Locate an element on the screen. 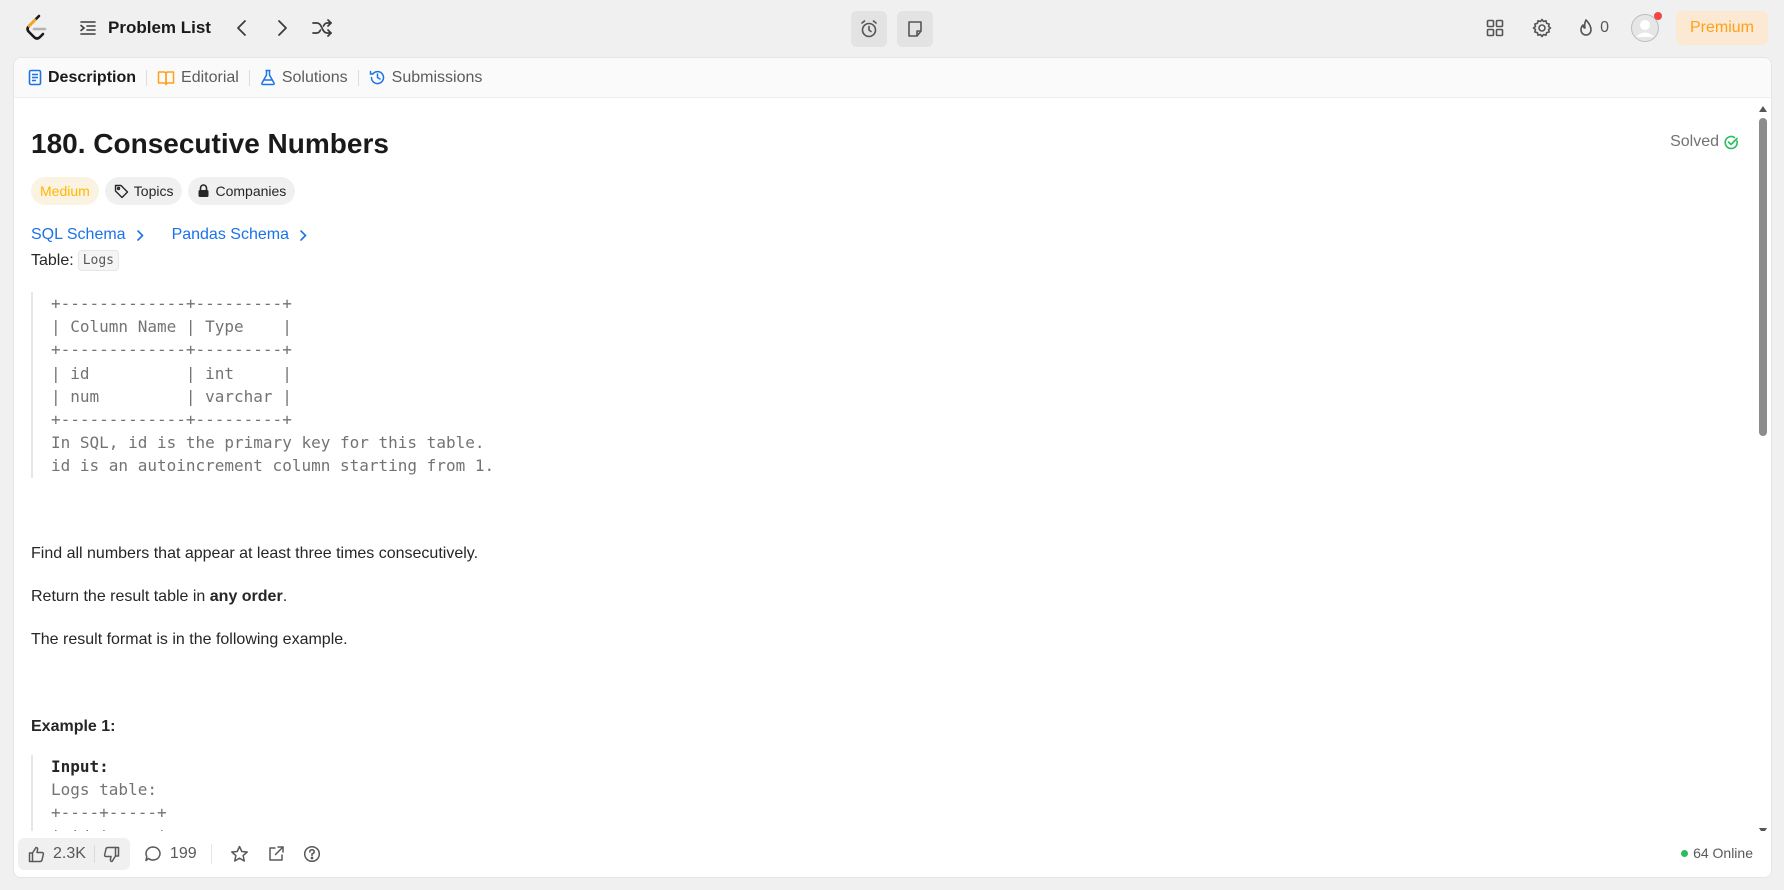  avatar is located at coordinates (1646, 27).